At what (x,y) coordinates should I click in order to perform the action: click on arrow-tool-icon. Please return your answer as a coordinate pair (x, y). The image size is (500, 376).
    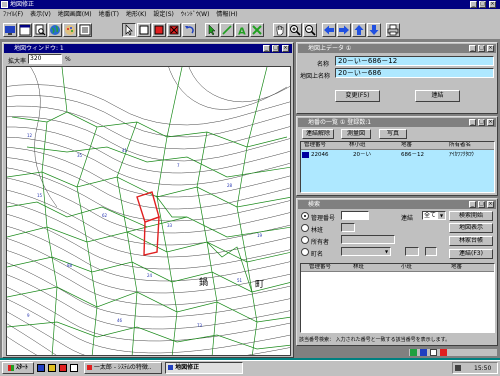
    Looking at the image, I should click on (212, 30).